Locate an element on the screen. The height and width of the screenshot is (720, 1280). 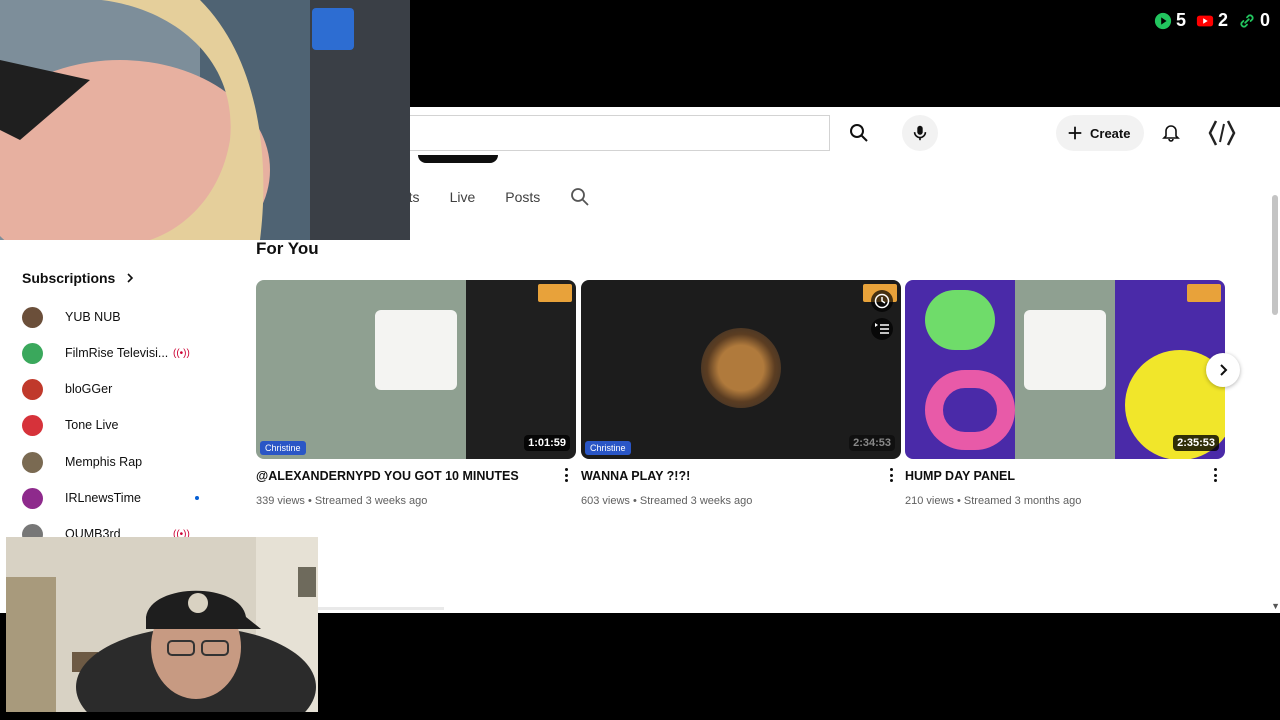
carousel-next-button is located at coordinates (1223, 370).